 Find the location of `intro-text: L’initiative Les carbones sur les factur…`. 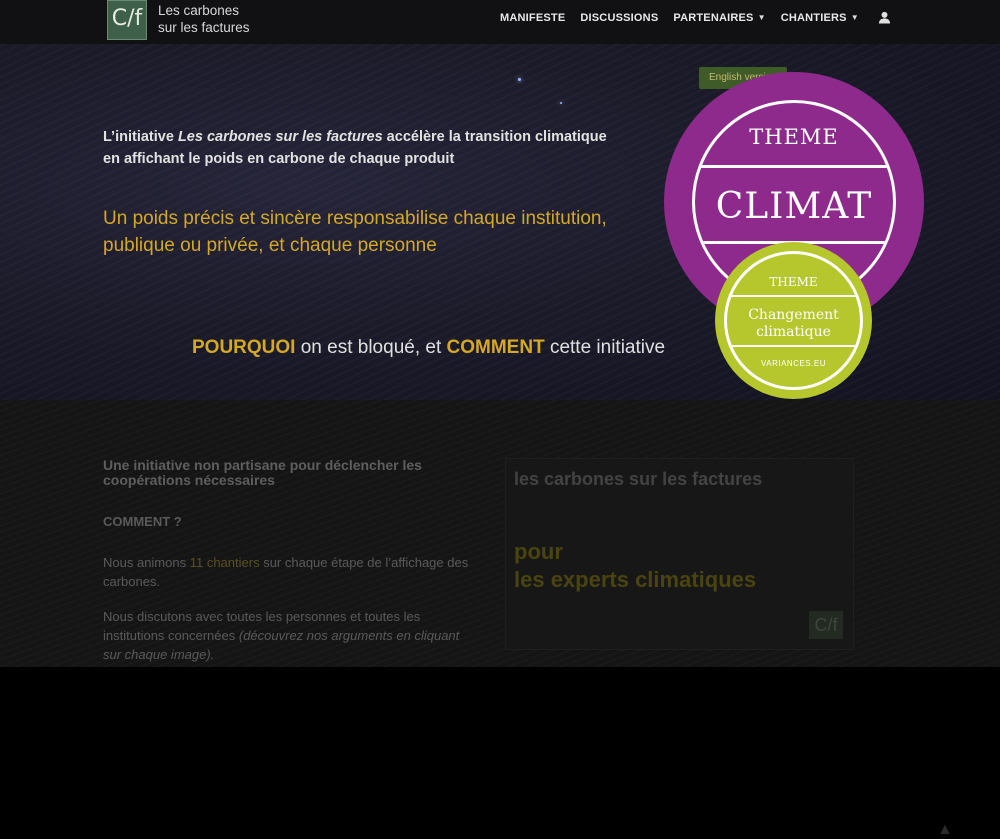

intro-text: L’initiative Les carbones sur les factur… is located at coordinates (363, 148).